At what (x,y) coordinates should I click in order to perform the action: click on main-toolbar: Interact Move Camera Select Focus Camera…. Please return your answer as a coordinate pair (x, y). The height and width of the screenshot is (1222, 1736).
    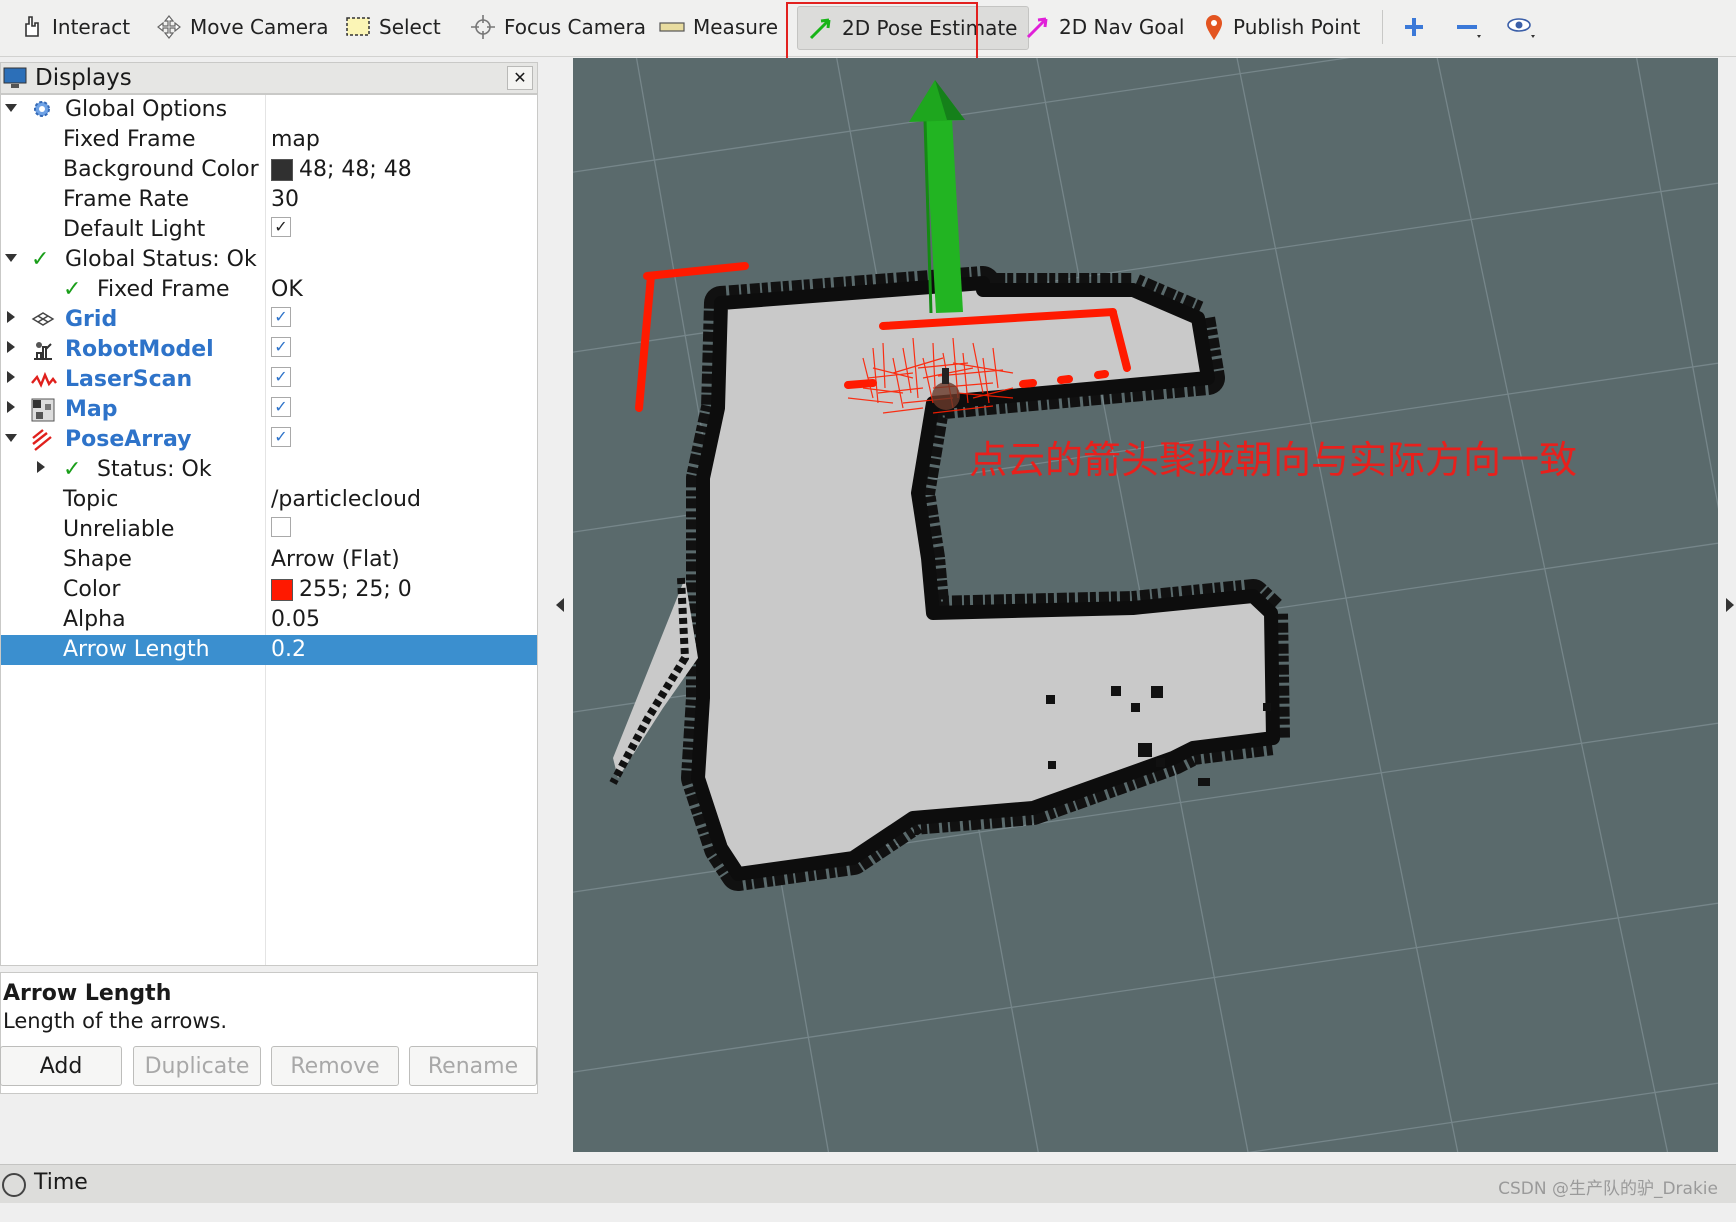
    Looking at the image, I should click on (868, 42).